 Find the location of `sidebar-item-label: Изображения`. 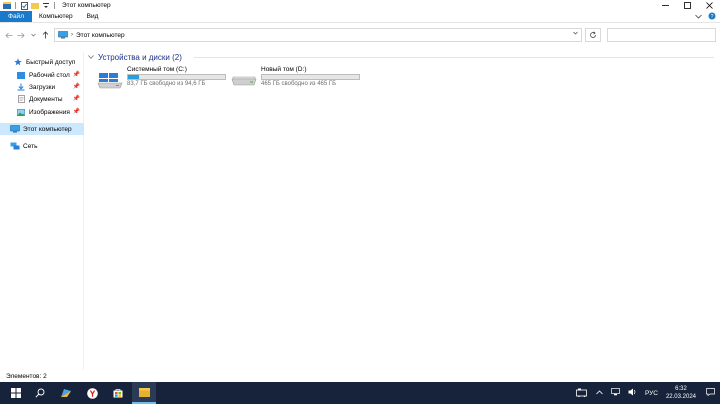

sidebar-item-label: Изображения is located at coordinates (49, 112).